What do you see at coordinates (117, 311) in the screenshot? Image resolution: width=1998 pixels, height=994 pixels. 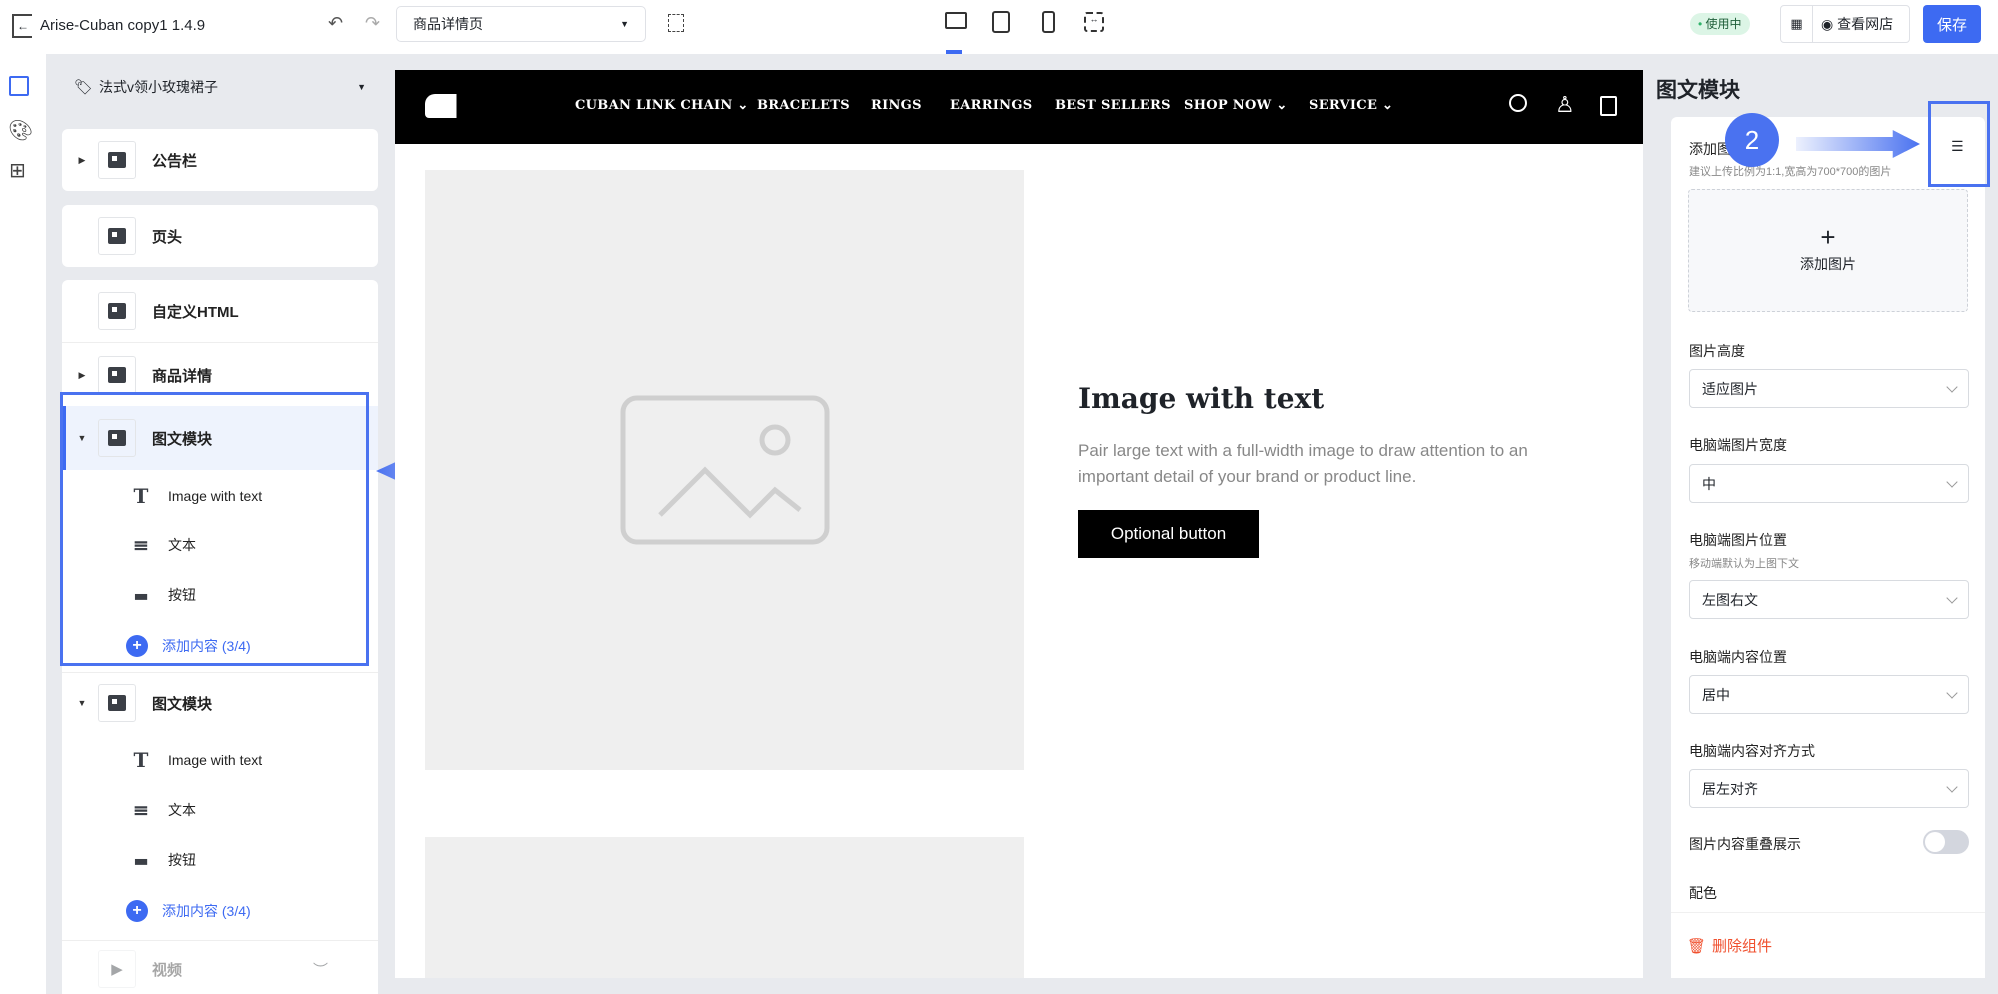 I see `html-icon` at bounding box center [117, 311].